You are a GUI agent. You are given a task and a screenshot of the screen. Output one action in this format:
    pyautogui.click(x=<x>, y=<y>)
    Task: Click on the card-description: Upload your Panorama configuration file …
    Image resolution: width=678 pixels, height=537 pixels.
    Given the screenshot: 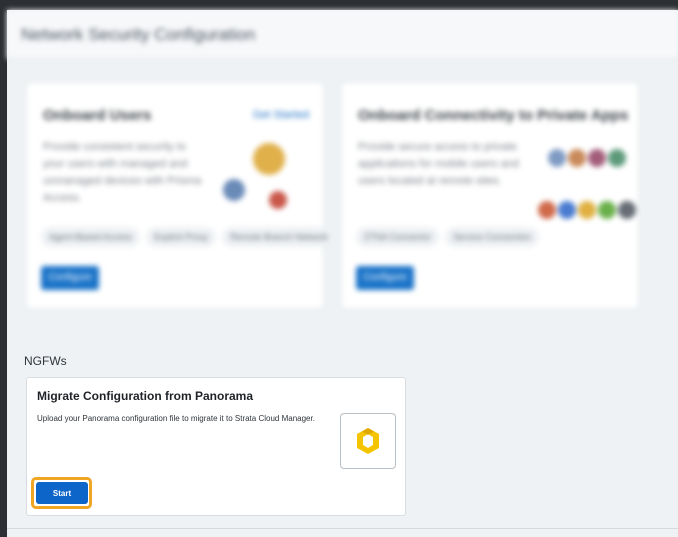 What is the action you would take?
    pyautogui.click(x=176, y=418)
    